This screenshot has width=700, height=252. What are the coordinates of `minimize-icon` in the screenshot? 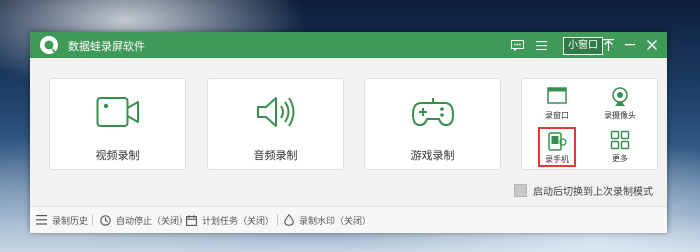 It's located at (630, 45).